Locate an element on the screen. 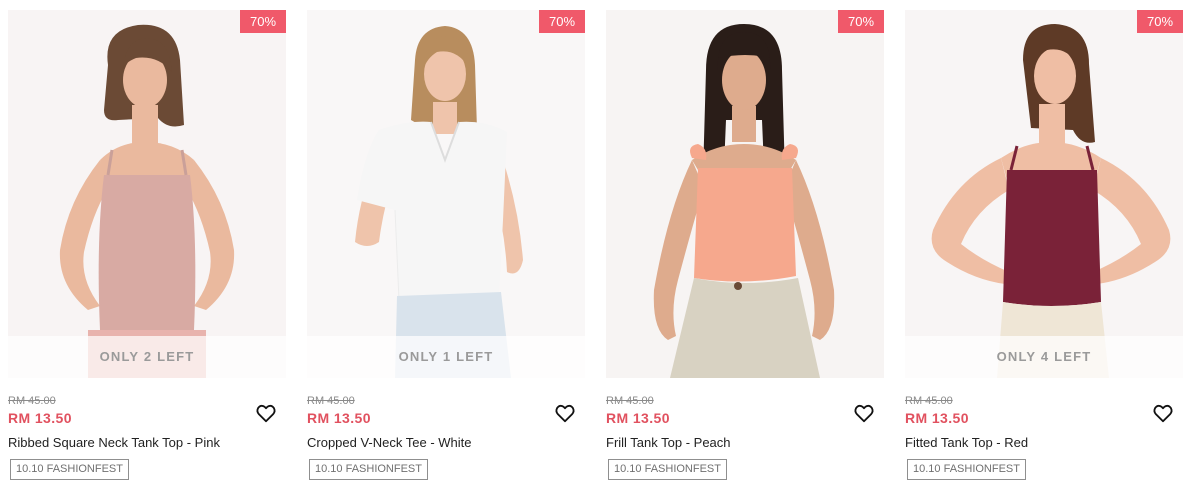  stock-label: ONLY 2 LEFT is located at coordinates (147, 357).